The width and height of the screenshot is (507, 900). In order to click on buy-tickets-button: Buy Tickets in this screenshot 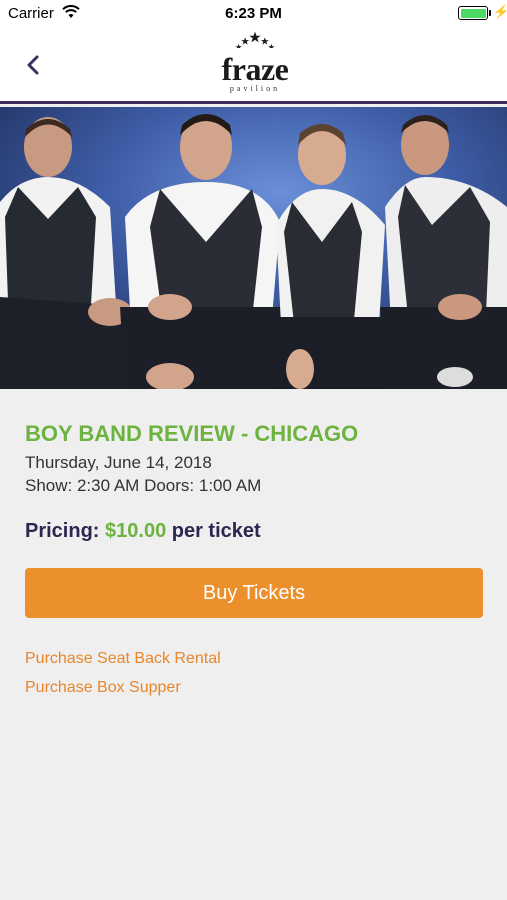, I will do `click(254, 593)`.